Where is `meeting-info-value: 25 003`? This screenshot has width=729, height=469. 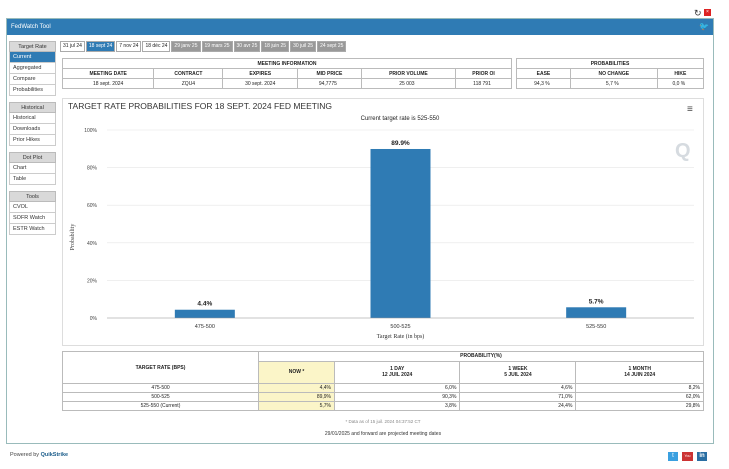
meeting-info-value: 25 003 is located at coordinates (408, 83).